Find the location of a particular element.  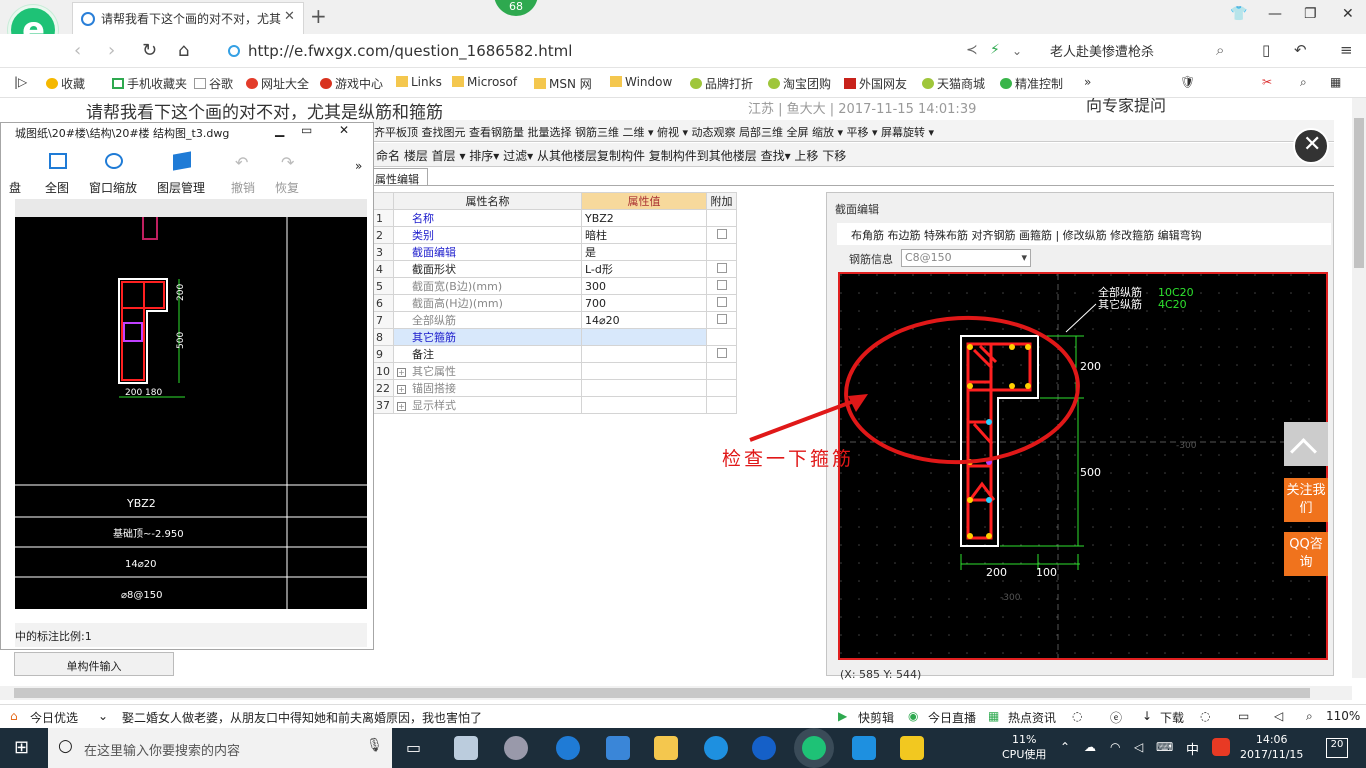

section-toolbar: 布角筋 布边筋 特殊布筋 对齐钢筋 画箍筋 | 修改纵筋 修改箍筋 编辑弯钩 is located at coordinates (1084, 234).